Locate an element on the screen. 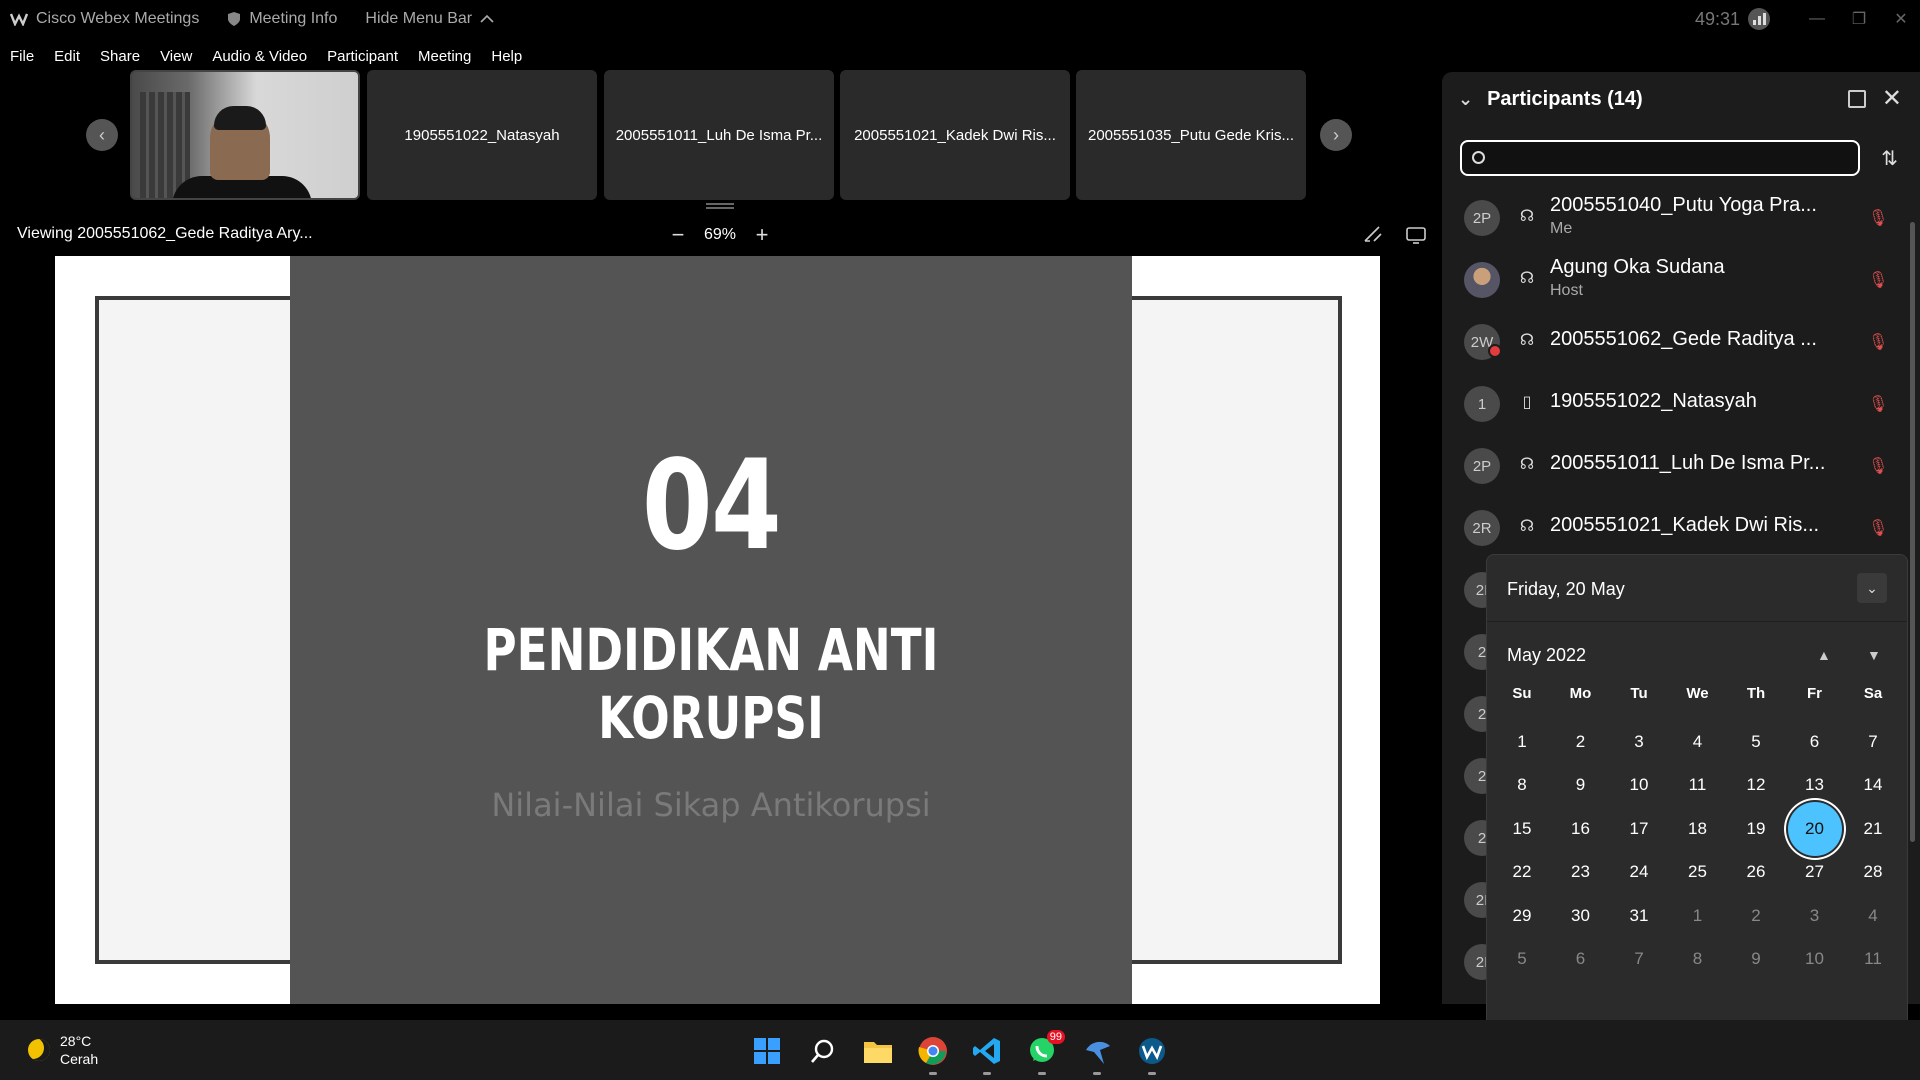  calendar-day: 11 is located at coordinates (1873, 959).